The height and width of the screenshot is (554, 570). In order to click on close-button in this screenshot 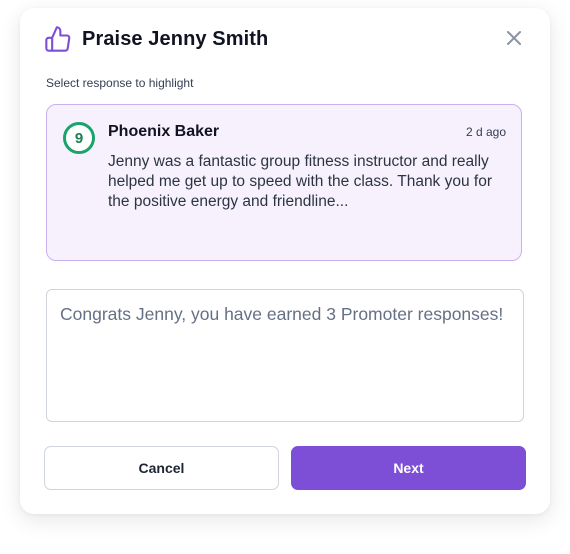, I will do `click(514, 38)`.